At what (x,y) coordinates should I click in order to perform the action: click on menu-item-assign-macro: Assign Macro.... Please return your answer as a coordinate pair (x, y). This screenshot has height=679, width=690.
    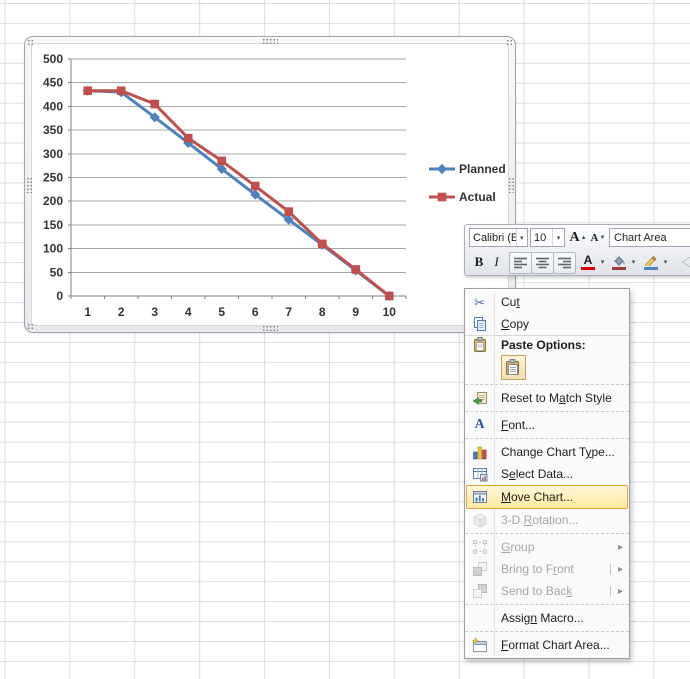
    Looking at the image, I should click on (547, 618).